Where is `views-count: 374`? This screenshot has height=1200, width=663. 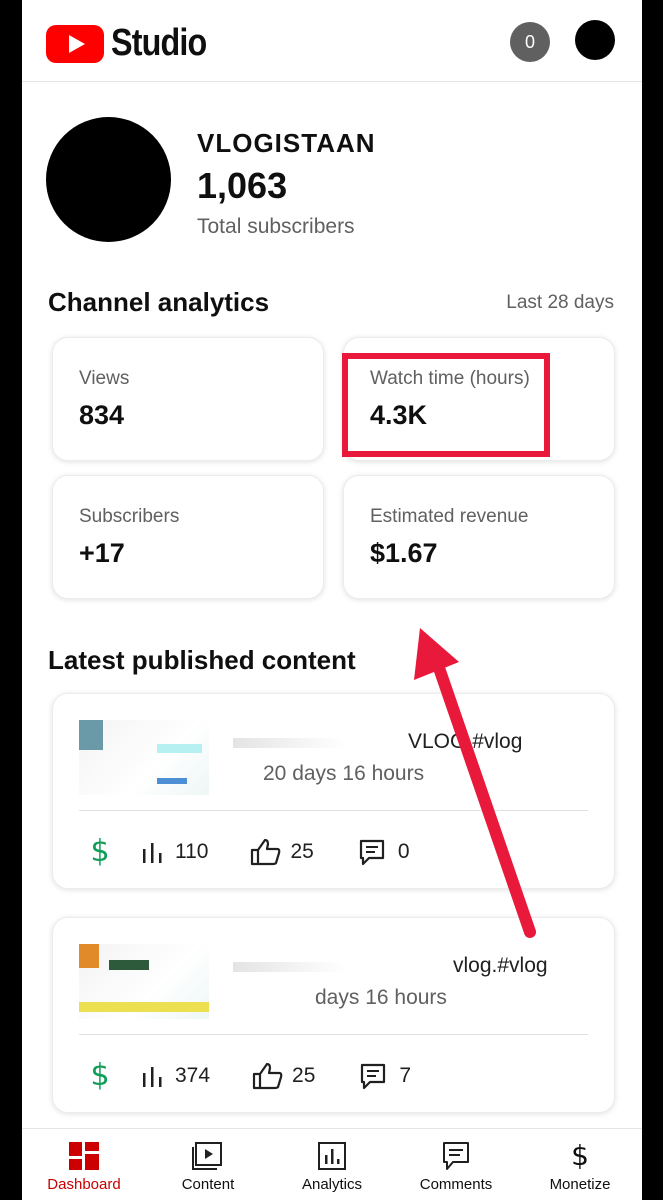 views-count: 374 is located at coordinates (193, 1075).